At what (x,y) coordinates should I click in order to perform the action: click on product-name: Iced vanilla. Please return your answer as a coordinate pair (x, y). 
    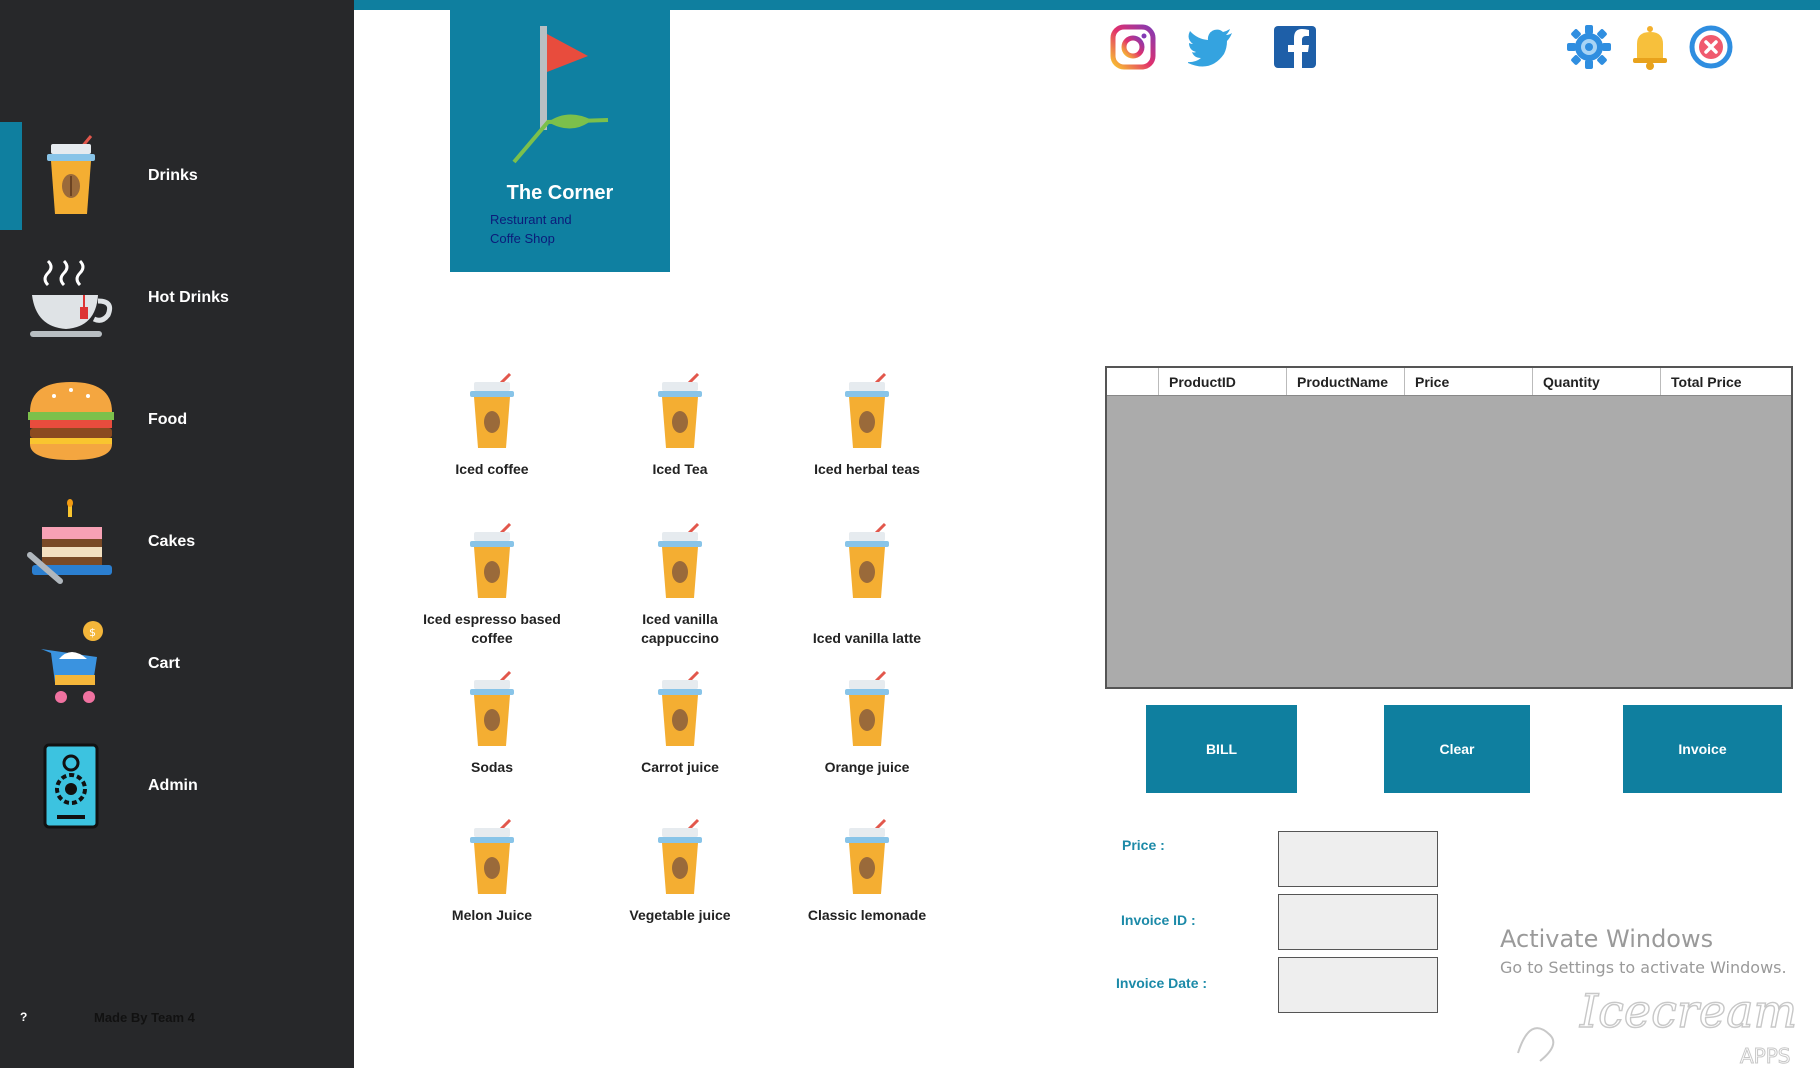
    Looking at the image, I should click on (680, 619).